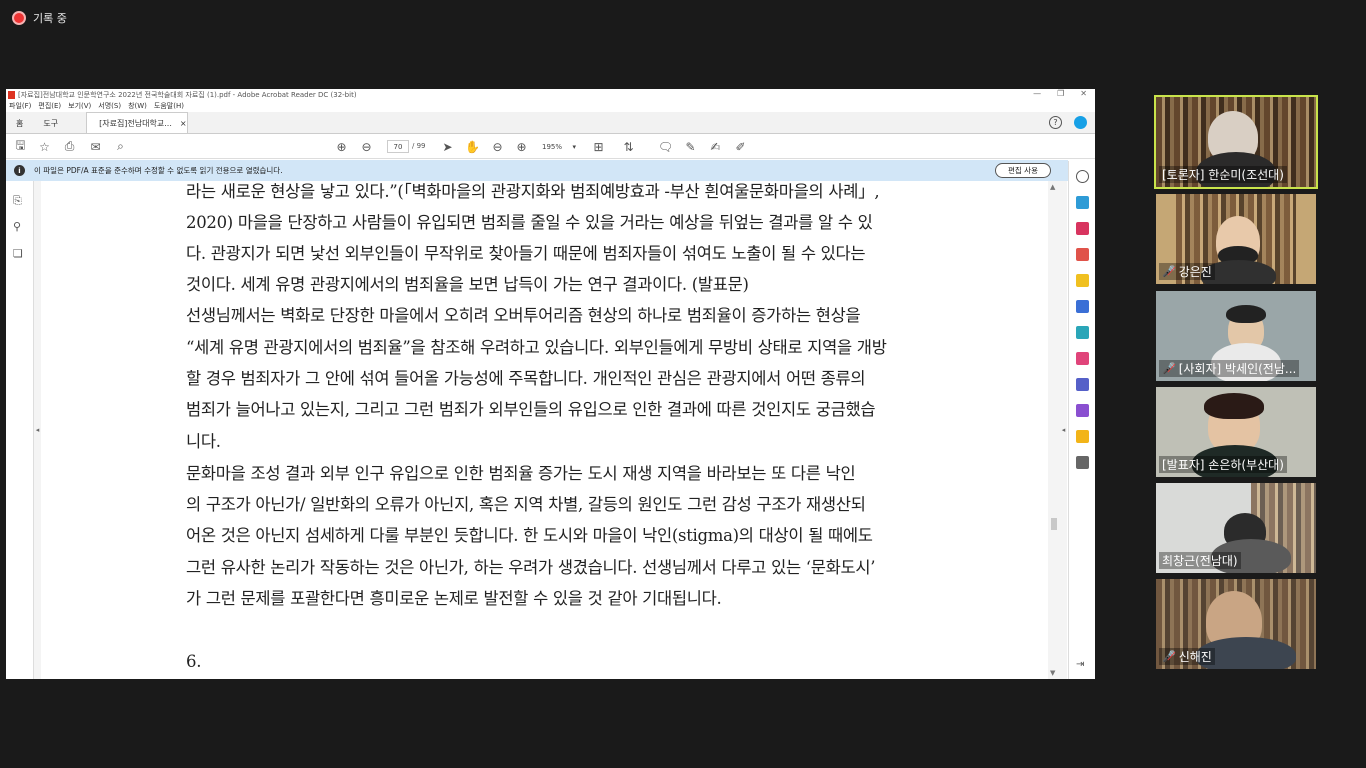  What do you see at coordinates (740, 146) in the screenshot?
I see `fill-sign-icon: ✐` at bounding box center [740, 146].